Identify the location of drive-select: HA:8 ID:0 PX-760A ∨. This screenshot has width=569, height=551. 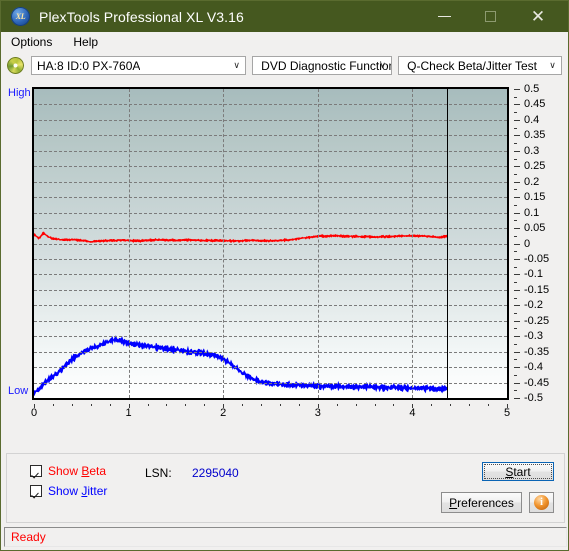
(139, 65).